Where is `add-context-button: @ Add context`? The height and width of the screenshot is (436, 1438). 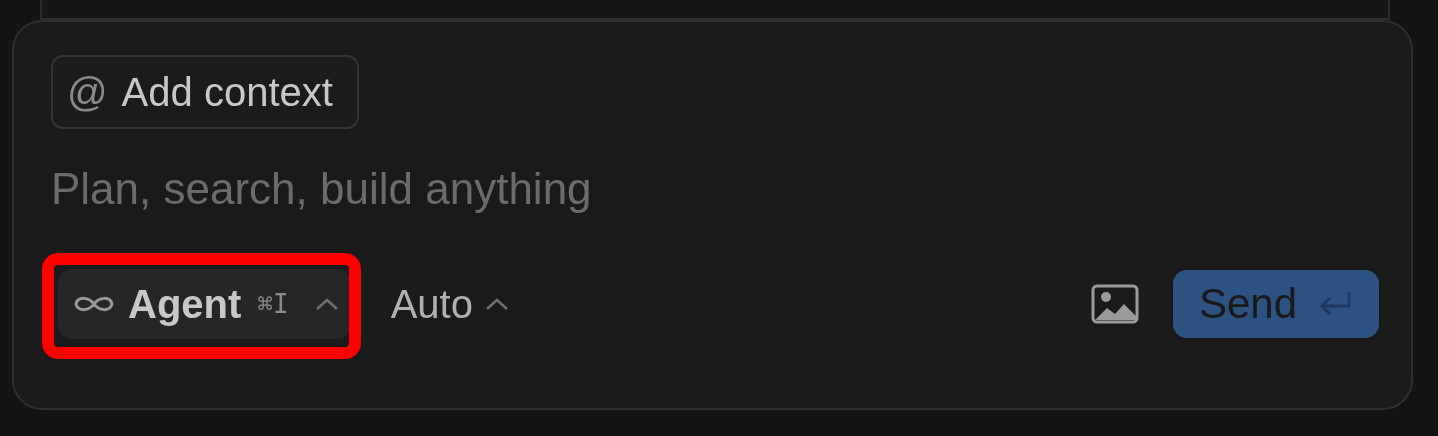
add-context-button: @ Add context is located at coordinates (205, 92).